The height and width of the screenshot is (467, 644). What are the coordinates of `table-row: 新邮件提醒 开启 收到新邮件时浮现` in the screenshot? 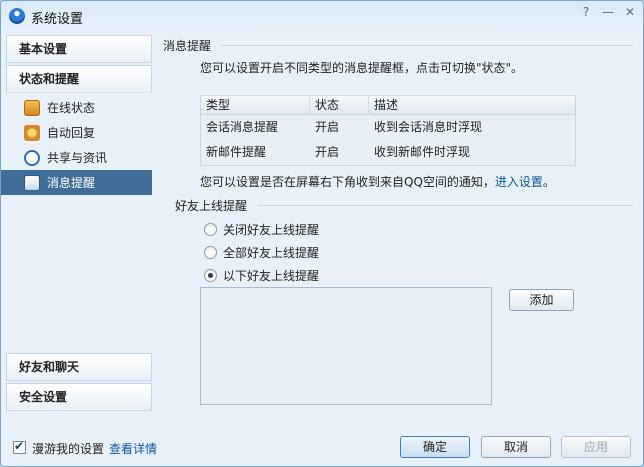 It's located at (388, 152).